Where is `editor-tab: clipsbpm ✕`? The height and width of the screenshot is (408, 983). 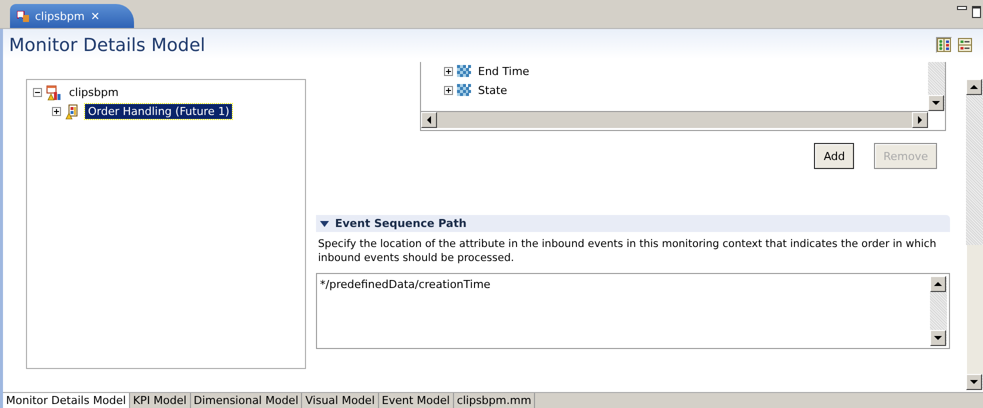
editor-tab: clipsbpm ✕ is located at coordinates (72, 16).